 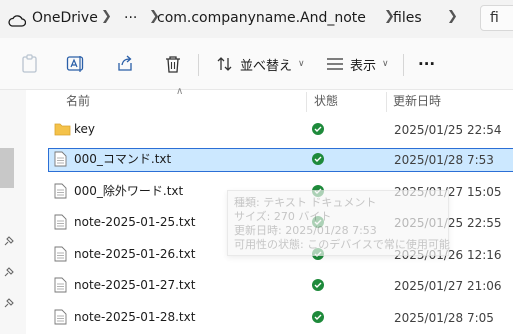 What do you see at coordinates (305, 230) in the screenshot?
I see `tooltip-modified: 更新日時: 2025/01/28 7:53` at bounding box center [305, 230].